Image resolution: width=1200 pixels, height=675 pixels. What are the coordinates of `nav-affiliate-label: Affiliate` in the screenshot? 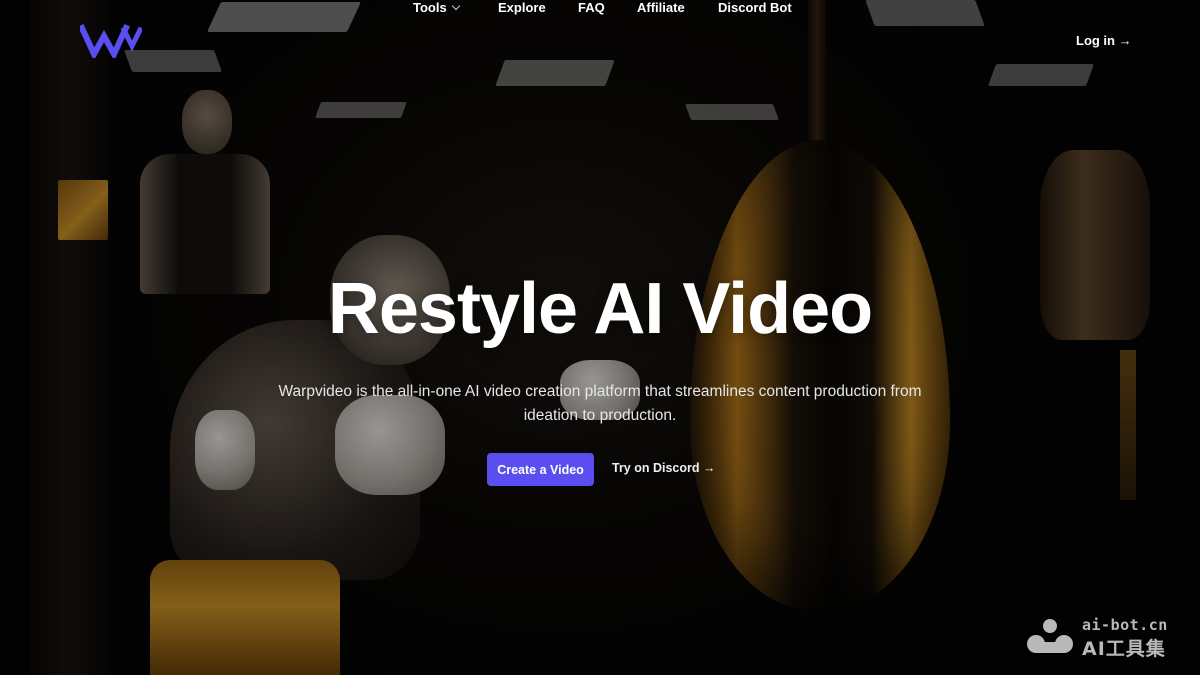 It's located at (661, 7).